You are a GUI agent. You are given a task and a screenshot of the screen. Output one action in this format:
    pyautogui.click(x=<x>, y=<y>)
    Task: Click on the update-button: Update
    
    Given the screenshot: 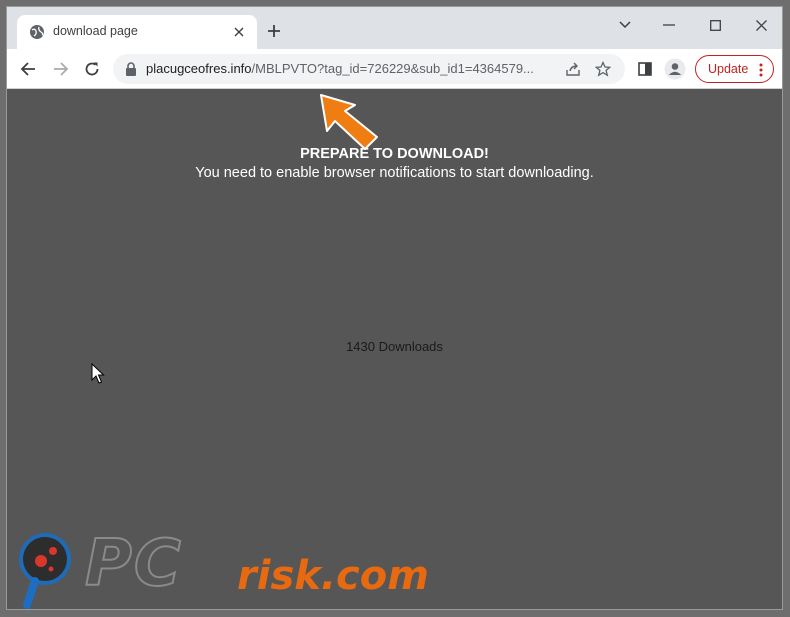 What is the action you would take?
    pyautogui.click(x=734, y=69)
    